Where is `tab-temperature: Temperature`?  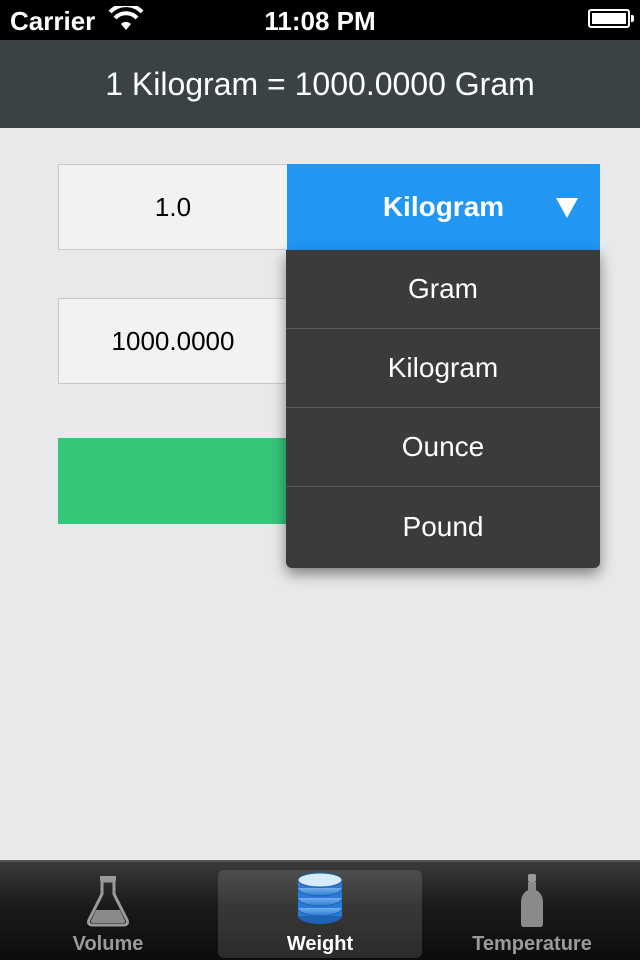
tab-temperature: Temperature is located at coordinates (532, 914).